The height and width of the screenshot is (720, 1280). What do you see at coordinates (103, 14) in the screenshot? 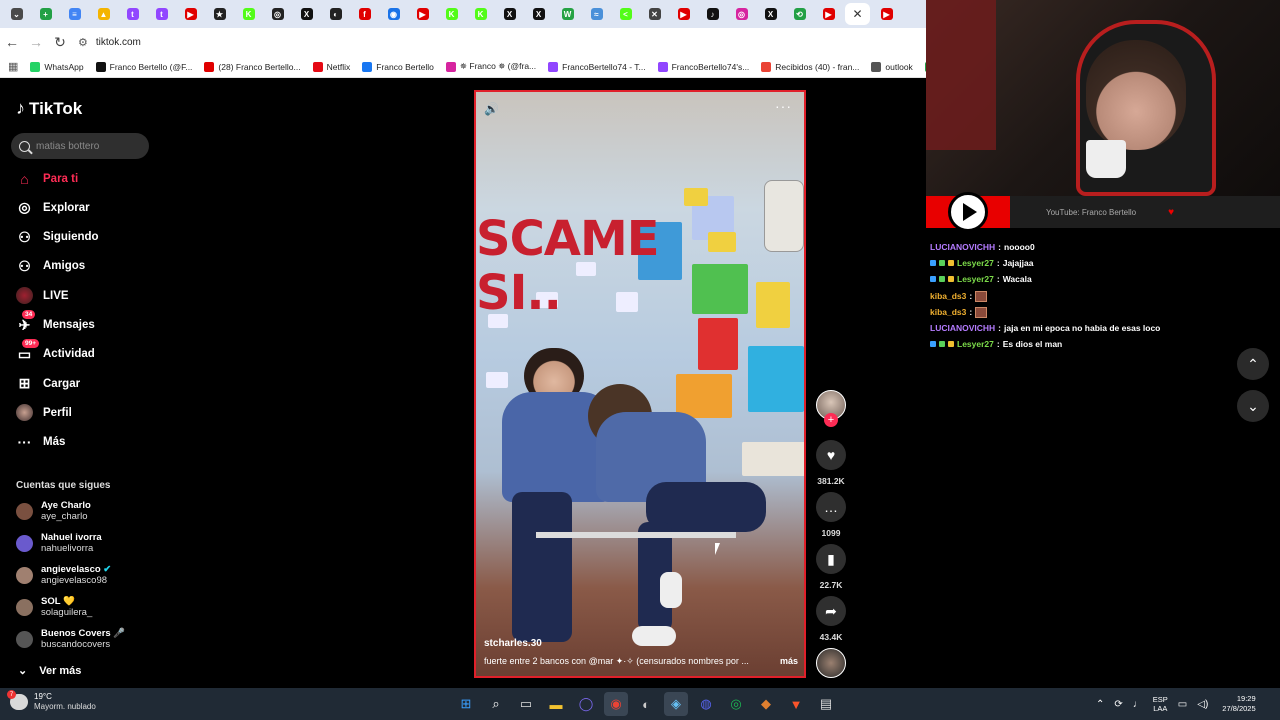
I see `browser-tab: ▲` at bounding box center [103, 14].